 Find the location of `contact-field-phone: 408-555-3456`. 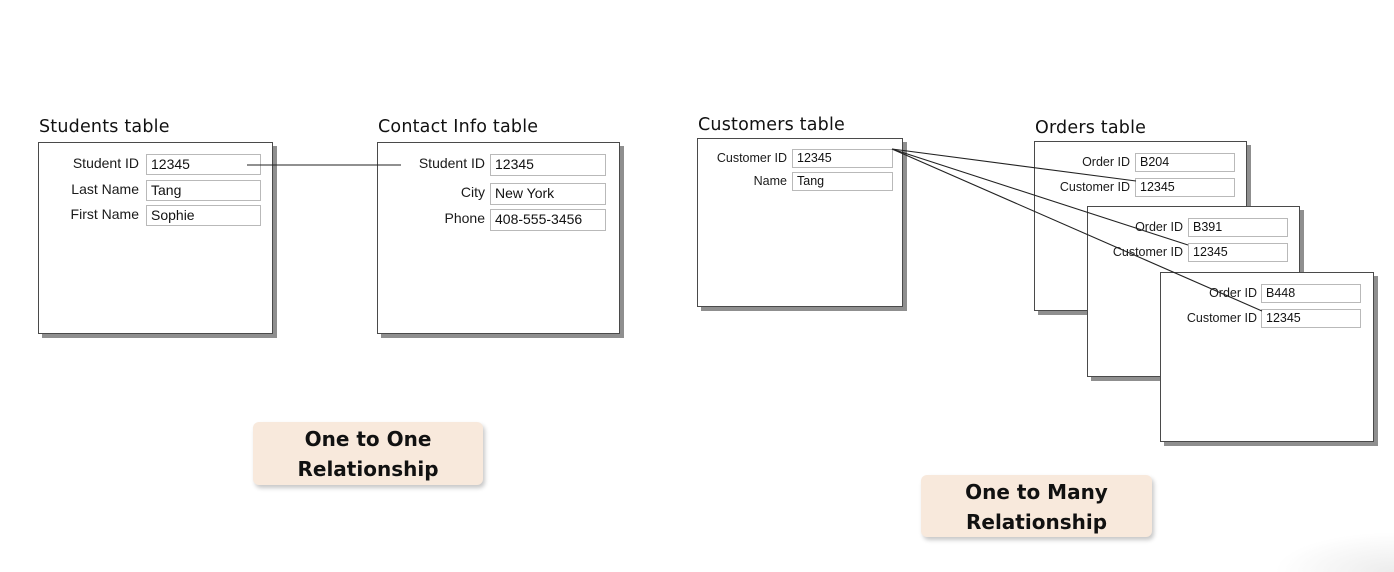

contact-field-phone: 408-555-3456 is located at coordinates (548, 220).